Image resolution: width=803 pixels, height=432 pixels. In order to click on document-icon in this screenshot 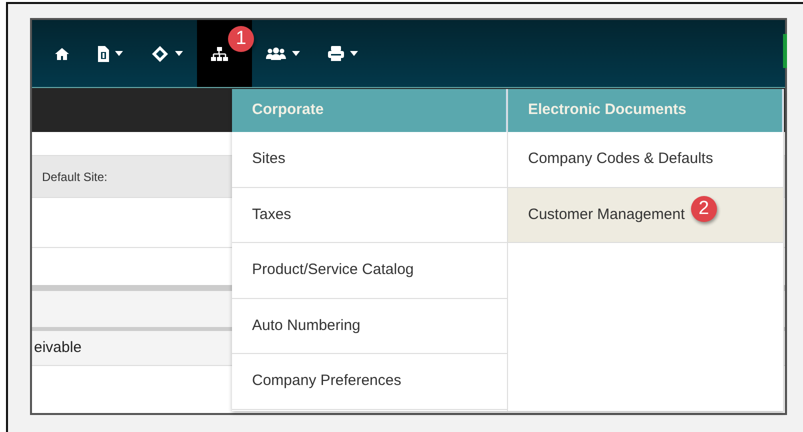, I will do `click(103, 54)`.